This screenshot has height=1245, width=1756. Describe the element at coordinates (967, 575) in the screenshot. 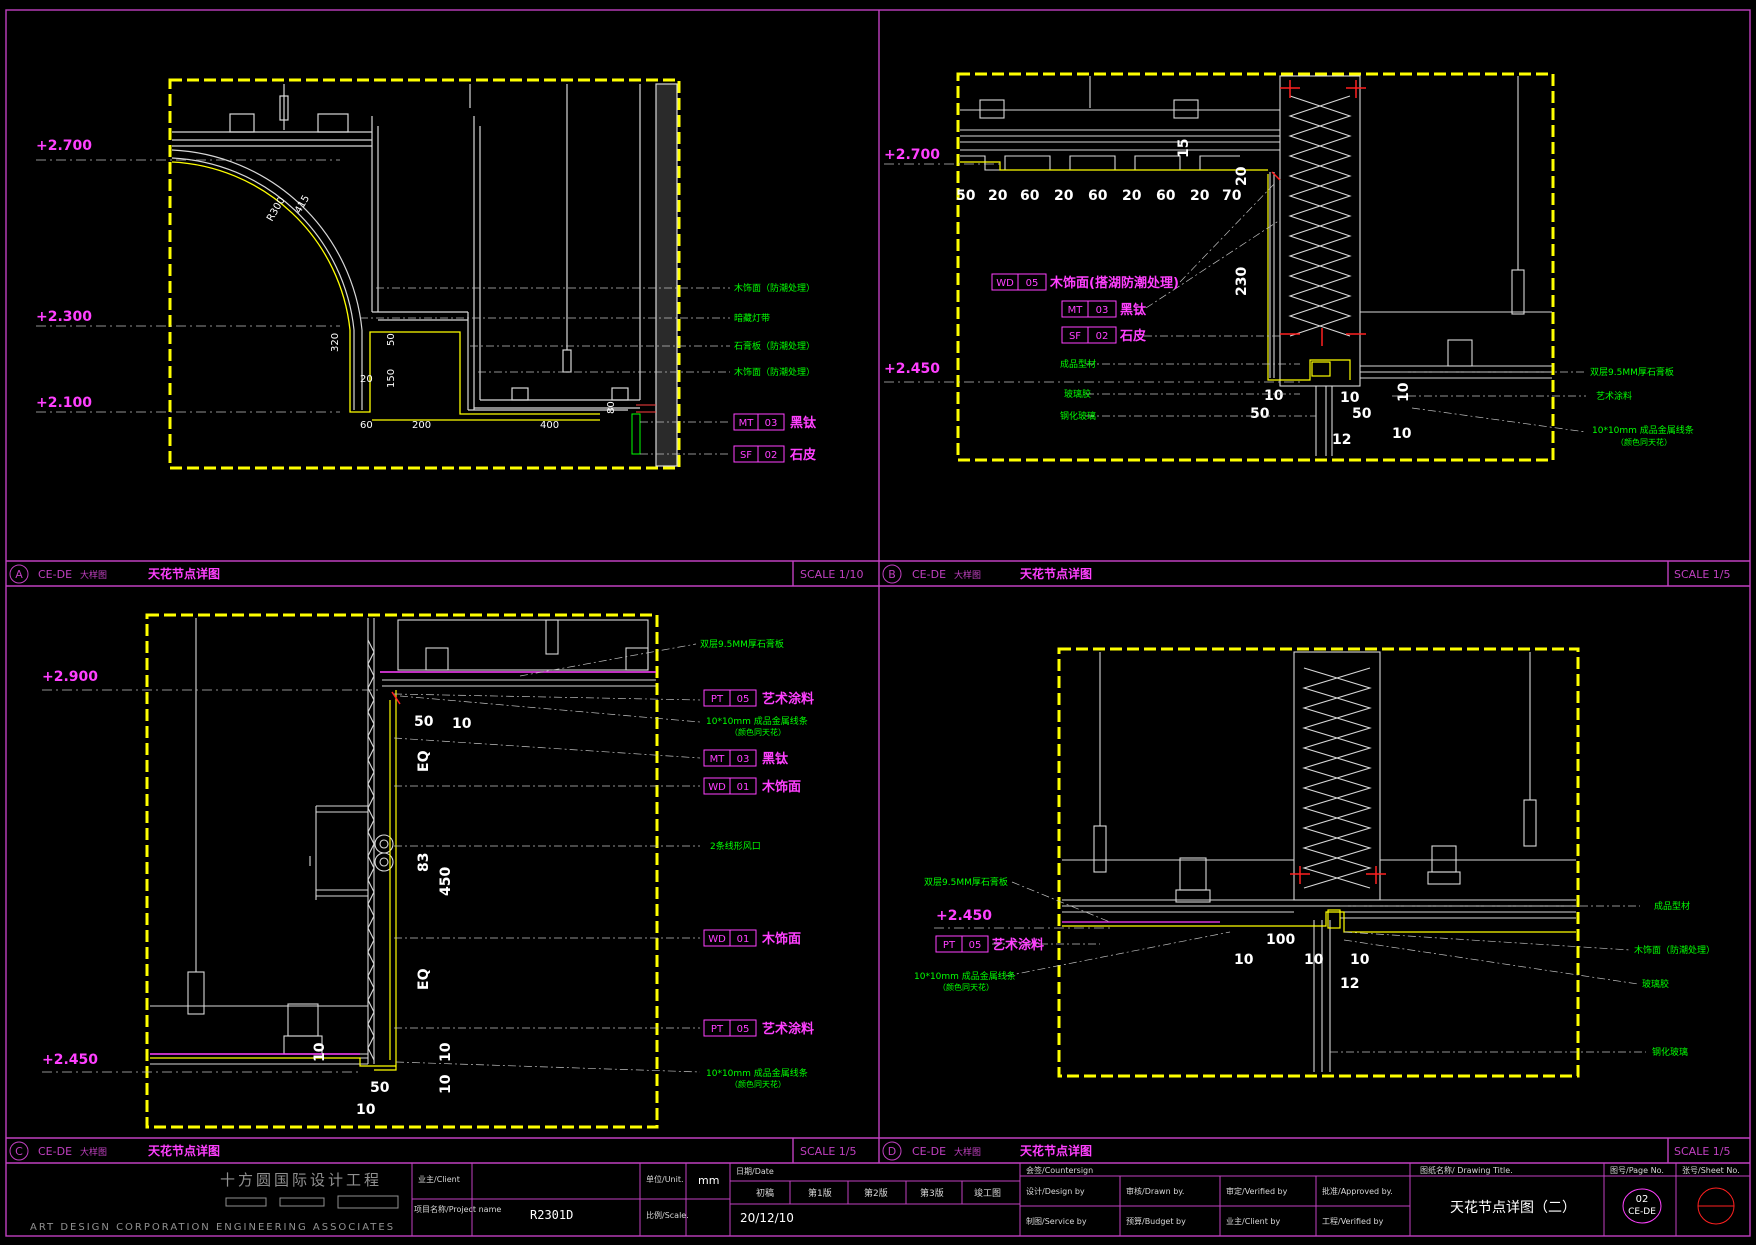

I see `panel-b-kind: 大样图` at that location.